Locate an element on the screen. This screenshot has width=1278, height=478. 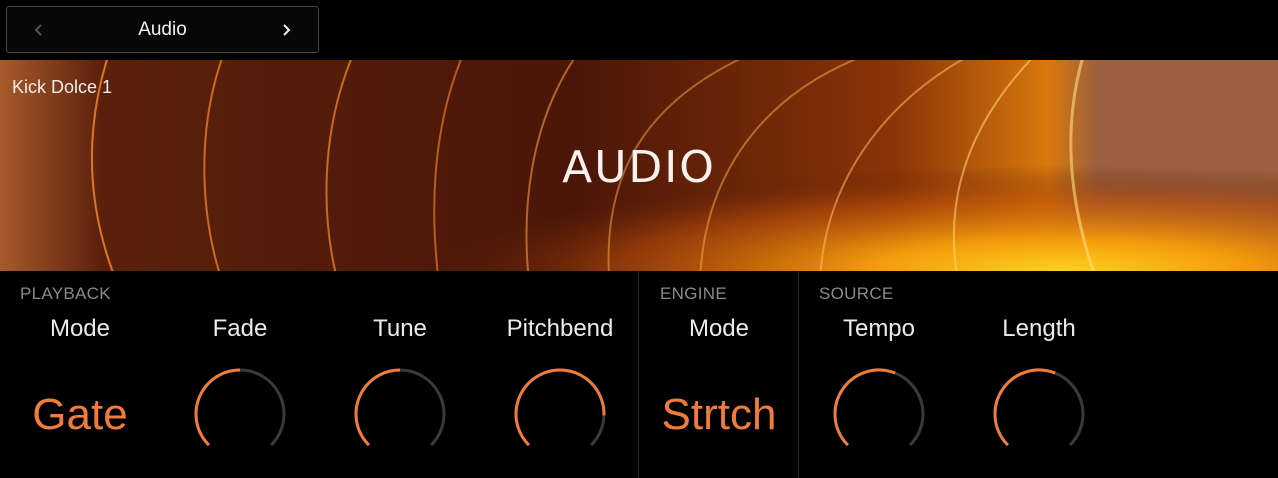
top-bar: Audio is located at coordinates (639, 30).